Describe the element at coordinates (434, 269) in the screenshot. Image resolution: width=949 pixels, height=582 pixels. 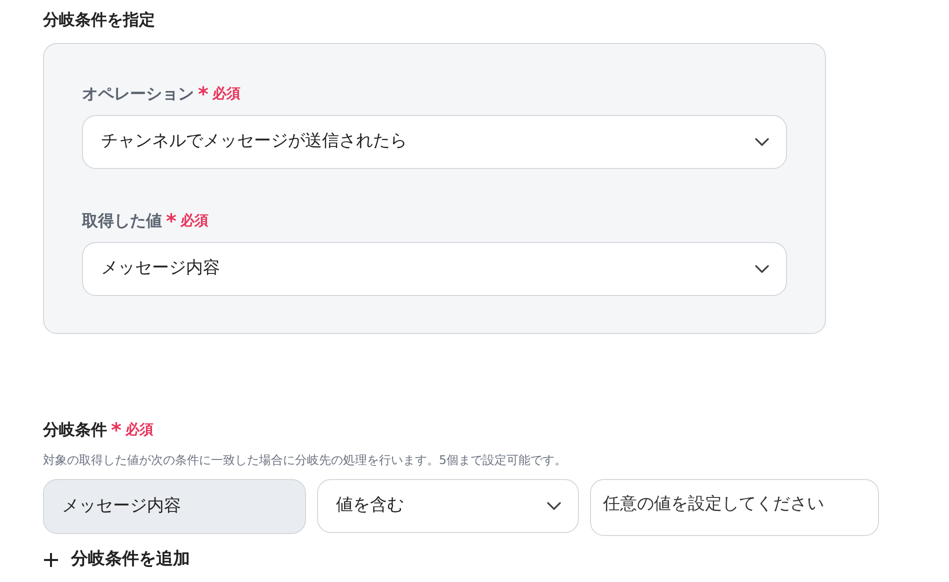
I see `select-dropdown: メッセージ内容` at that location.